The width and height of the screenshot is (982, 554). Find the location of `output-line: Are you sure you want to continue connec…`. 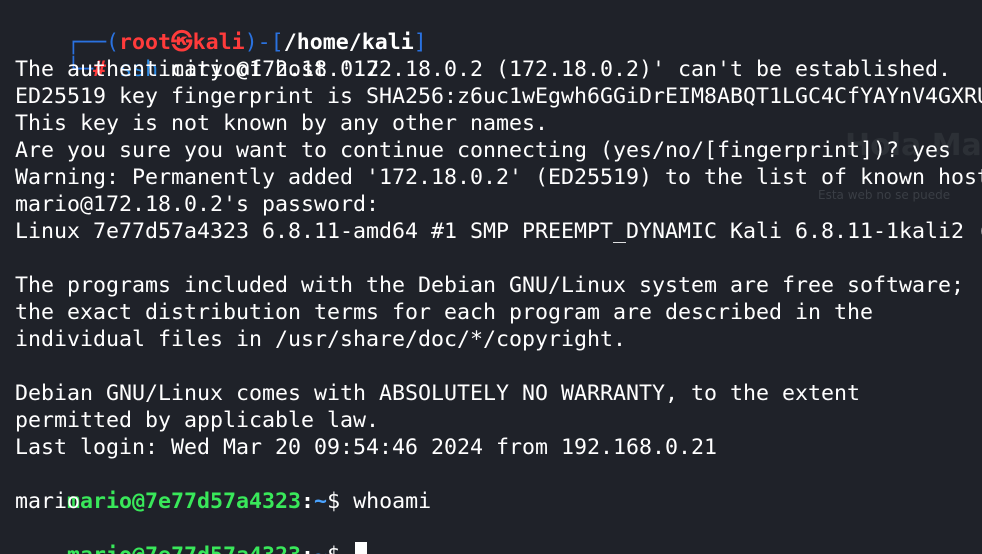

output-line: Are you sure you want to continue connec… is located at coordinates (483, 150).